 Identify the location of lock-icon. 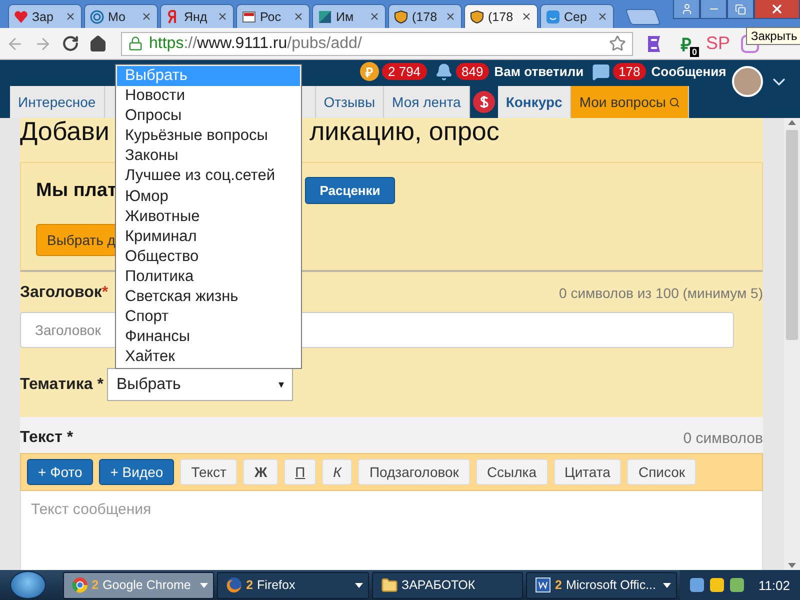
(135, 43).